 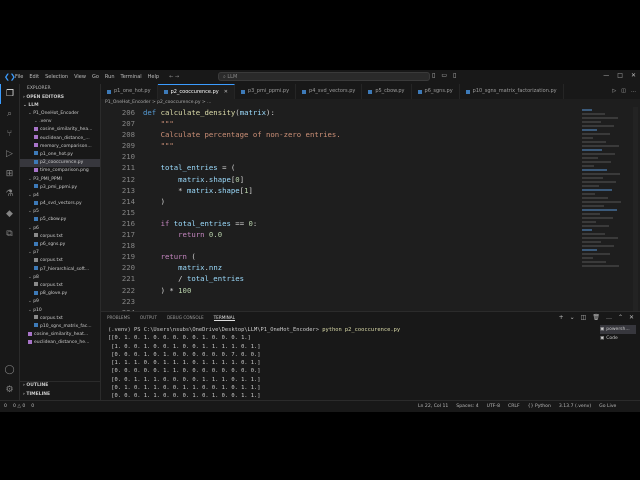 I want to click on menu-item-terminal: Terminal, so click(x=131, y=77).